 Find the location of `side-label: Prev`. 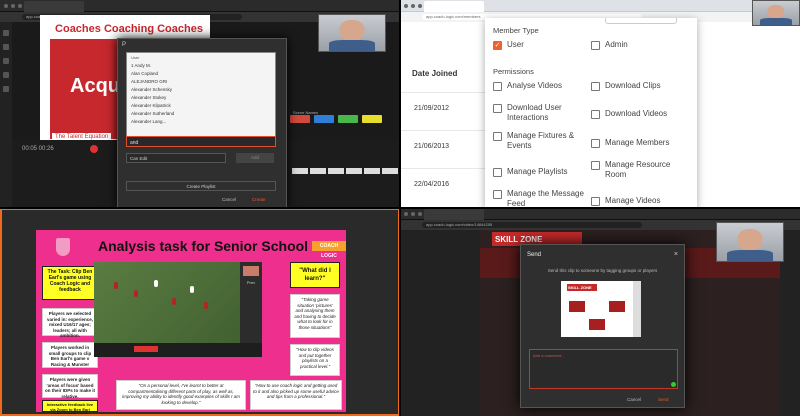

side-label: Prev is located at coordinates (251, 282).